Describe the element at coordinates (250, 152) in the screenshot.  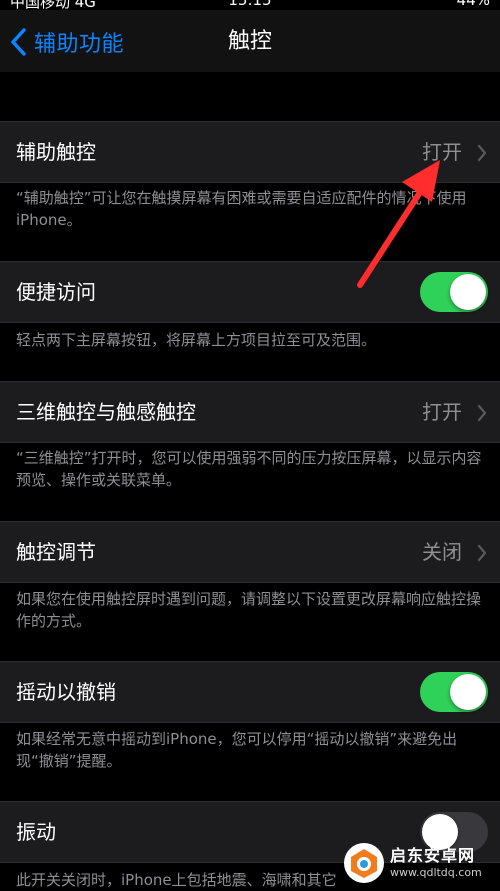
I see `row-assistive-touch: 辅助触控 打开` at that location.